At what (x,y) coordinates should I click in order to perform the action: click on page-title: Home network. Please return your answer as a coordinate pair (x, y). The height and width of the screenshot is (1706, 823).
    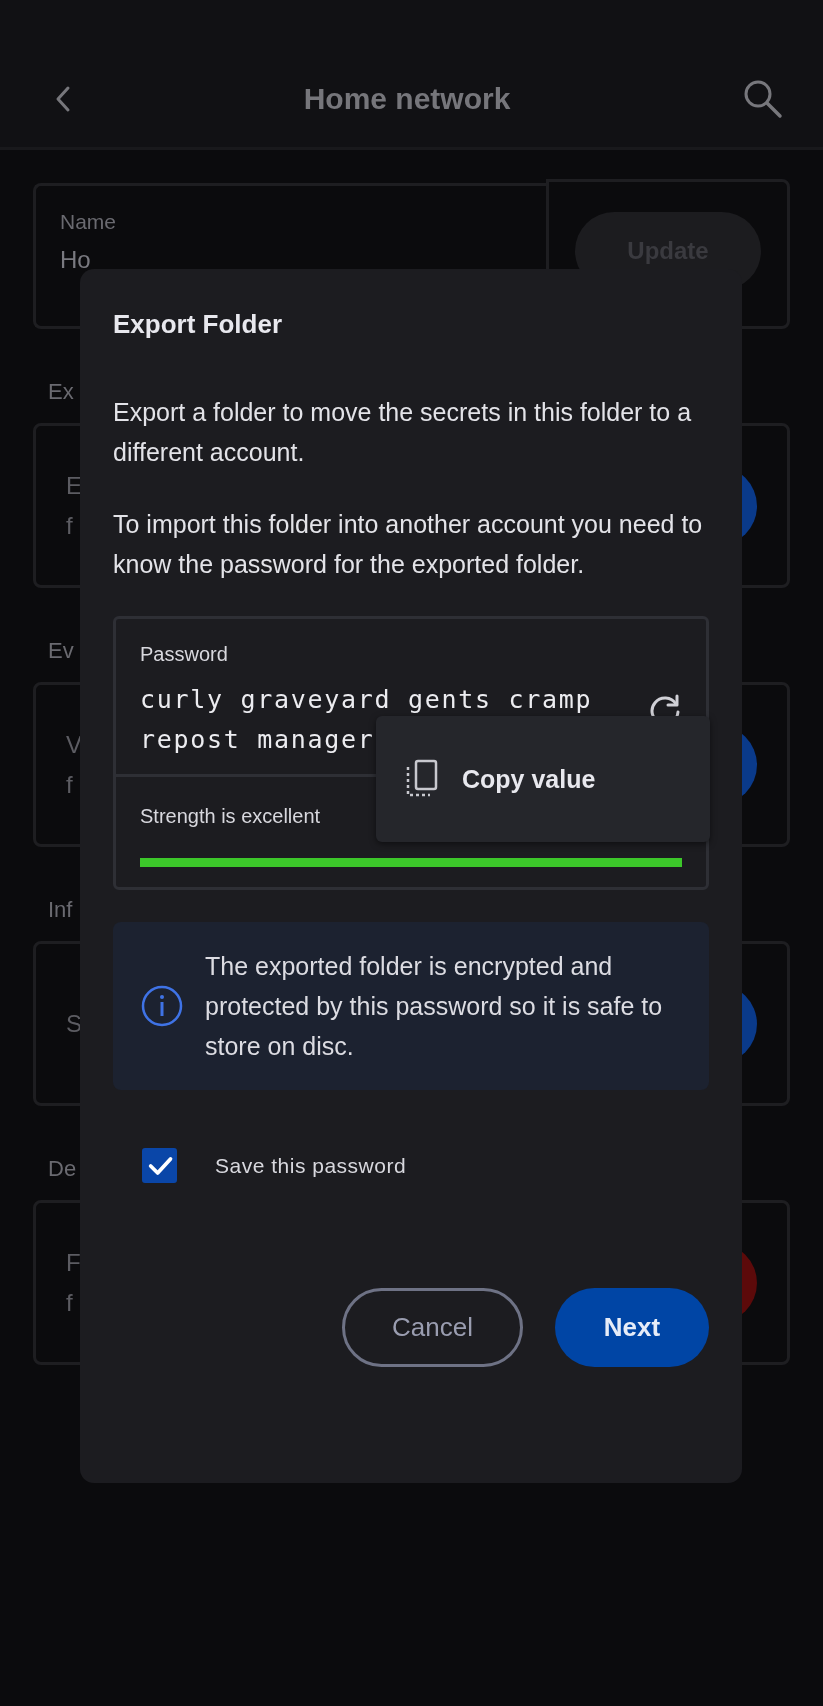
    Looking at the image, I should click on (407, 98).